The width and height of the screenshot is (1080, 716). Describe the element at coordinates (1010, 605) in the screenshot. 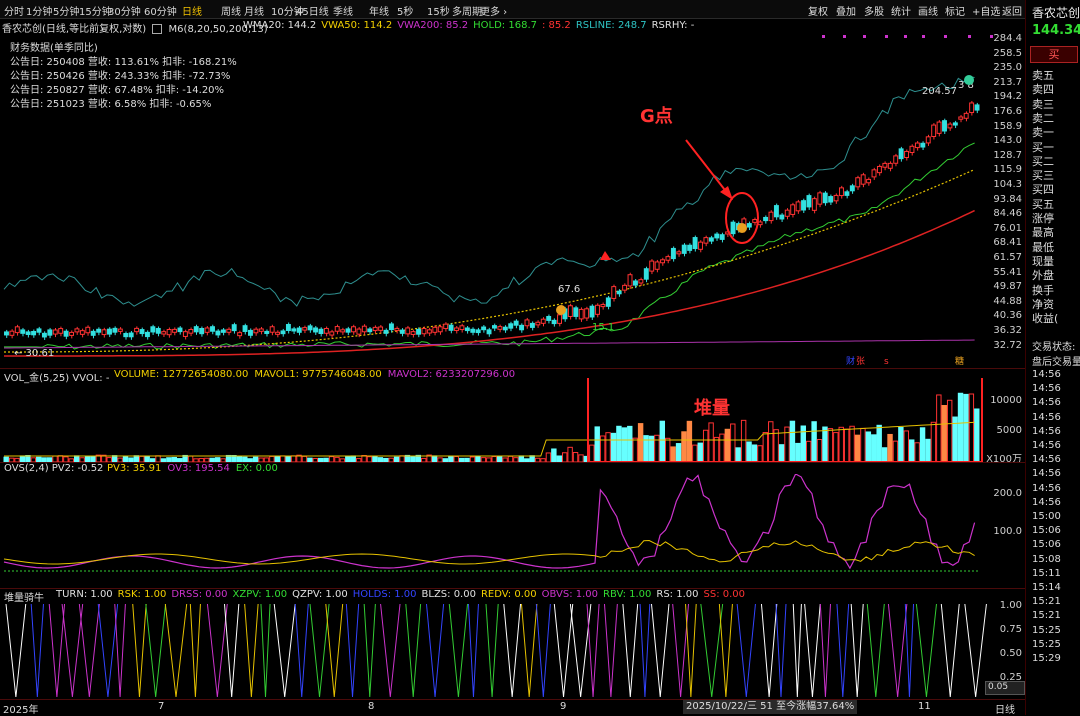

I see `bull-axis-1: 1.00` at that location.